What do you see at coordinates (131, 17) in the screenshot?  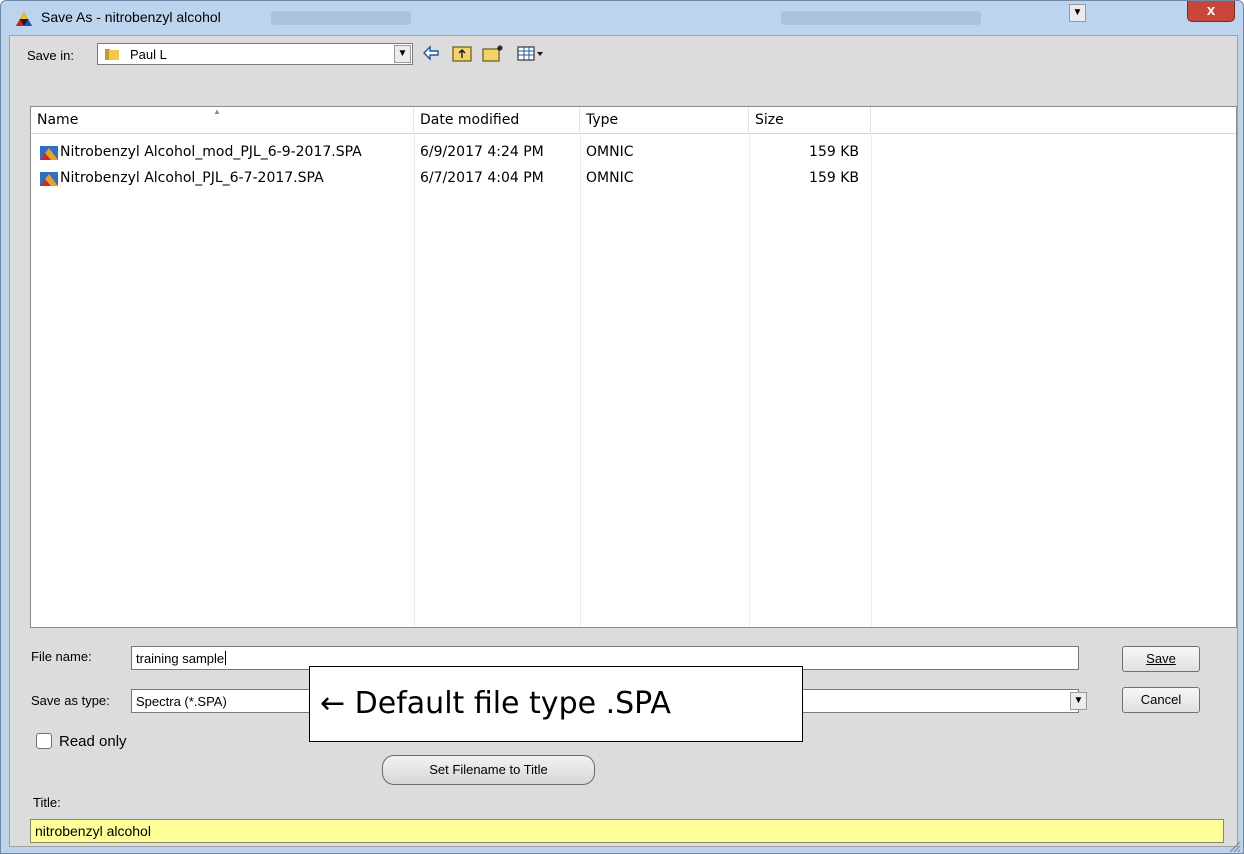 I see `window-title: Save As - nitrobenzyl alcohol` at bounding box center [131, 17].